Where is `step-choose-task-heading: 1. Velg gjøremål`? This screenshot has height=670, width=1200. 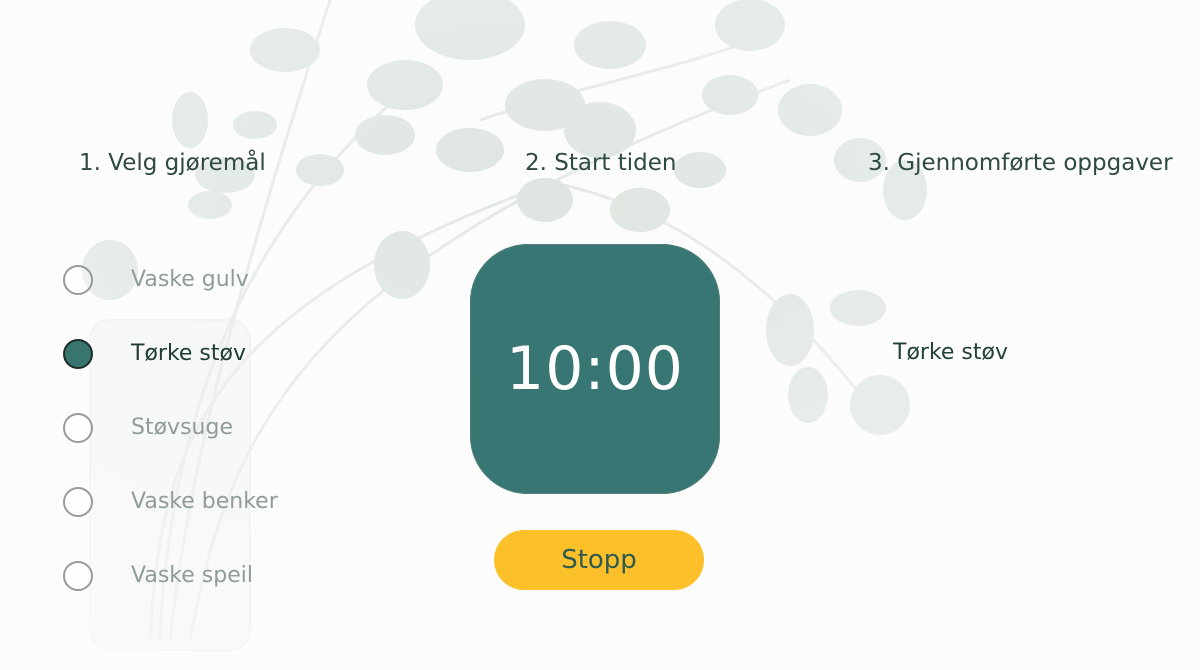 step-choose-task-heading: 1. Velg gjøremål is located at coordinates (172, 163).